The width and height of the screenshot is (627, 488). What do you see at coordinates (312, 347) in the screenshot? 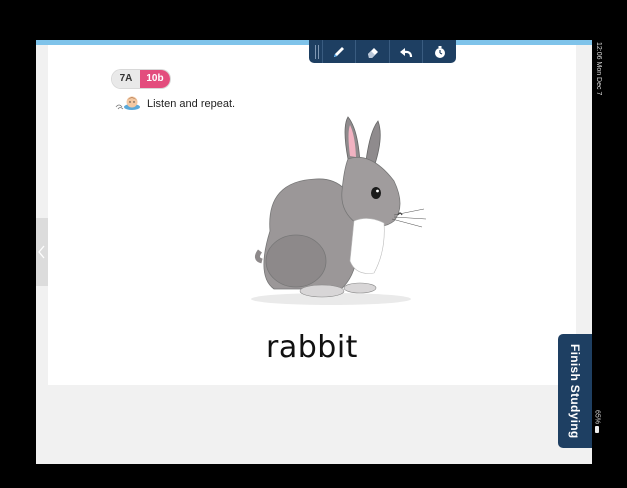
I see `vocabulary-word: rabbit` at bounding box center [312, 347].